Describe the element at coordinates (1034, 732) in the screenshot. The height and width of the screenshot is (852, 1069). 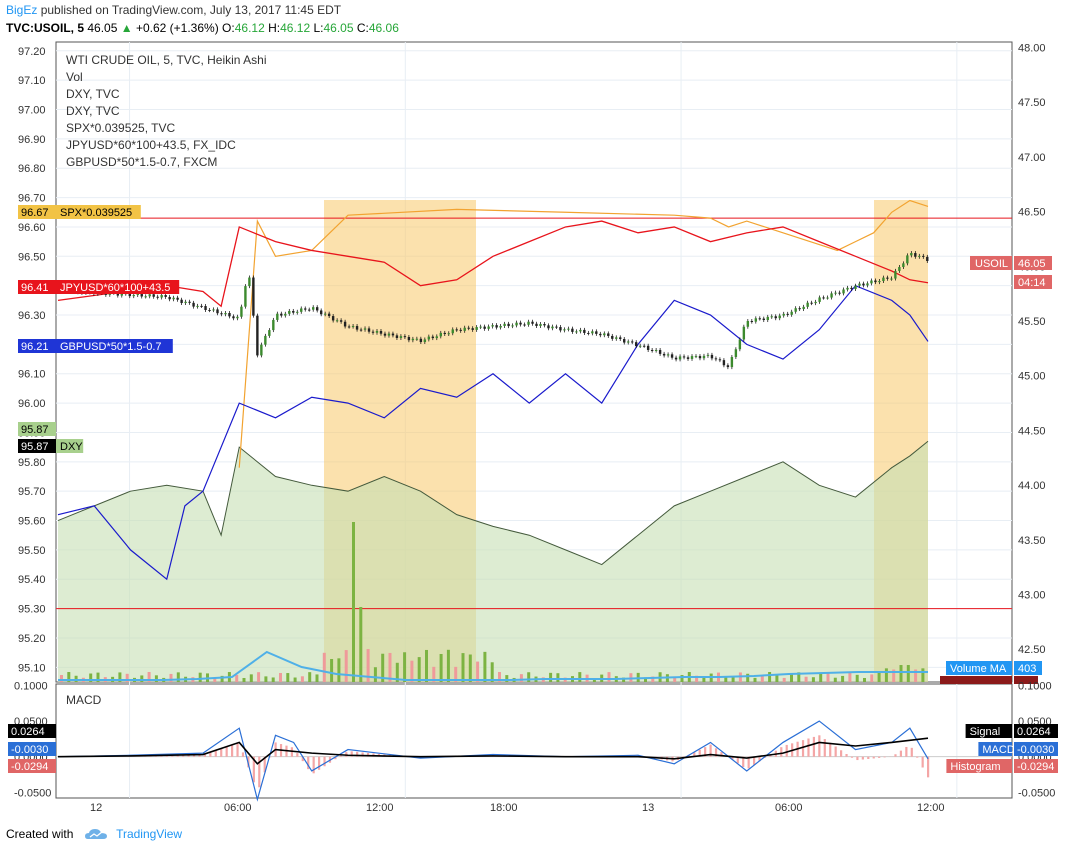
I see `macd-right-tag-value: 0.0264` at that location.